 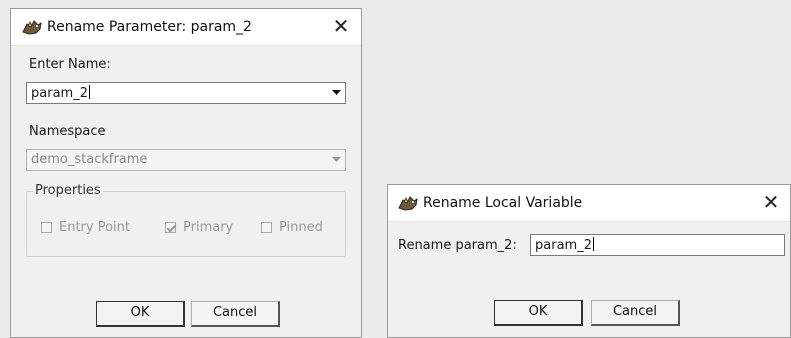 I want to click on primary-checkbox: Primary, so click(x=199, y=227).